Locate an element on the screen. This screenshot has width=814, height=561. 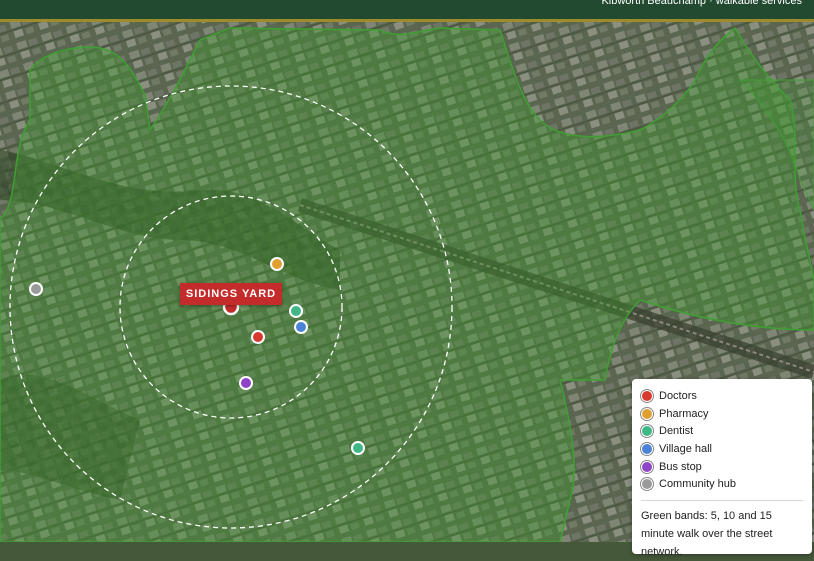
legend-label: Pharmacy is located at coordinates (684, 413).